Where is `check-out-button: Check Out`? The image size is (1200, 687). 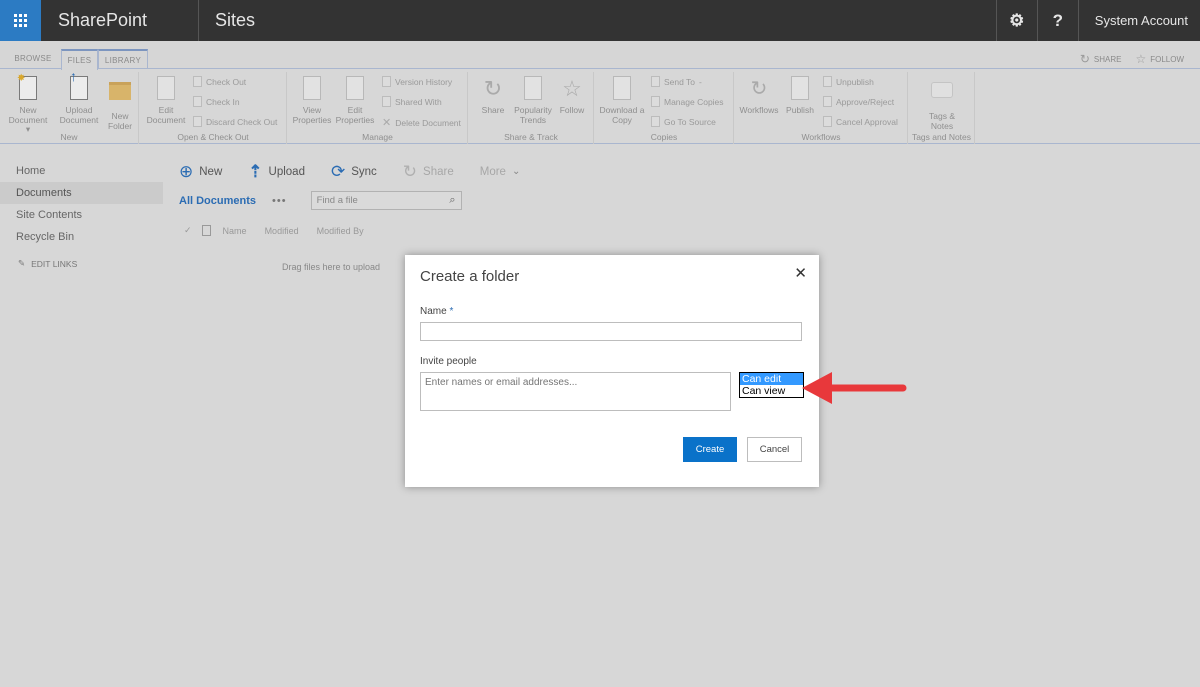
check-out-button: Check Out is located at coordinates (219, 81).